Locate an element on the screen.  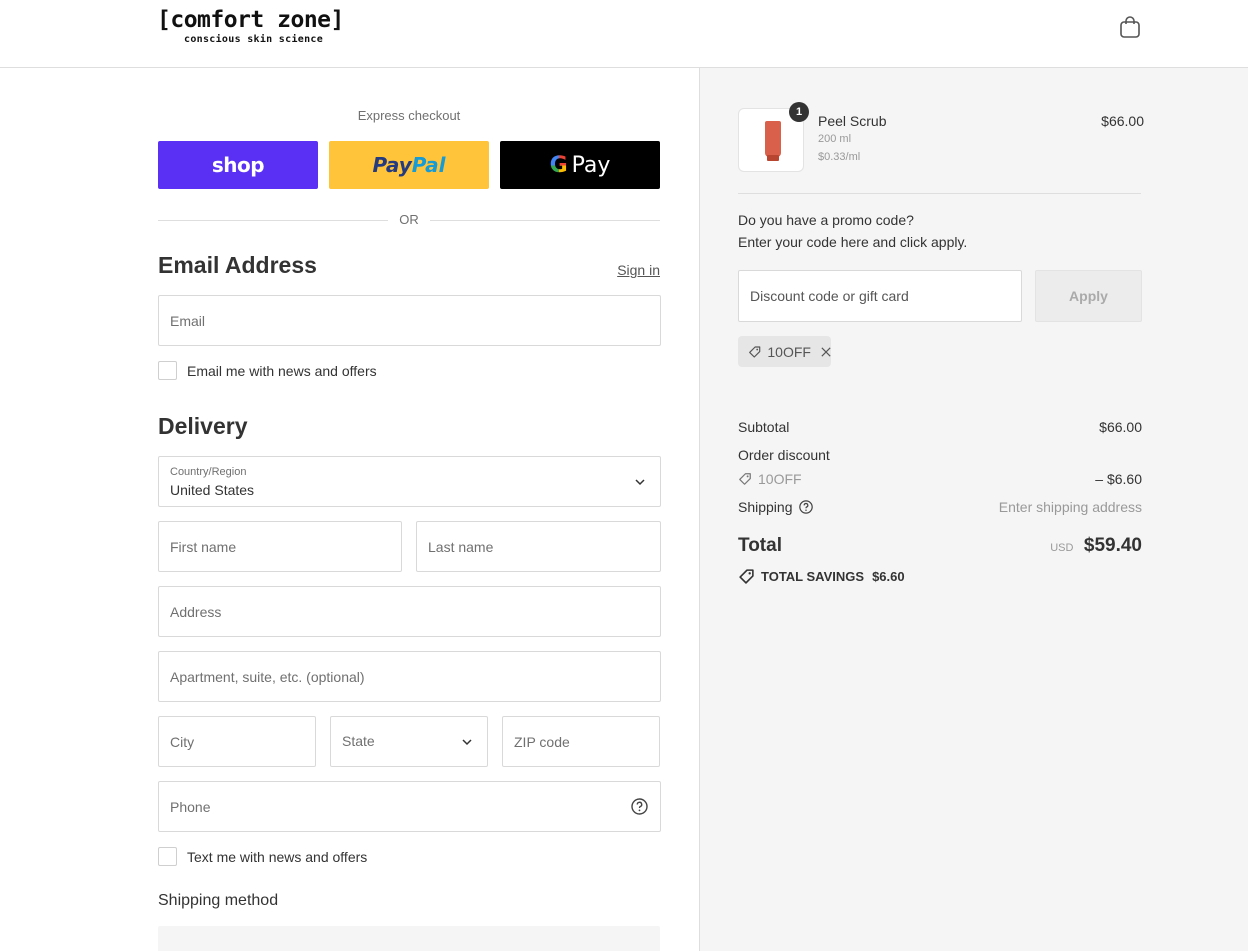
paypal-button: Pay Pal is located at coordinates (409, 165).